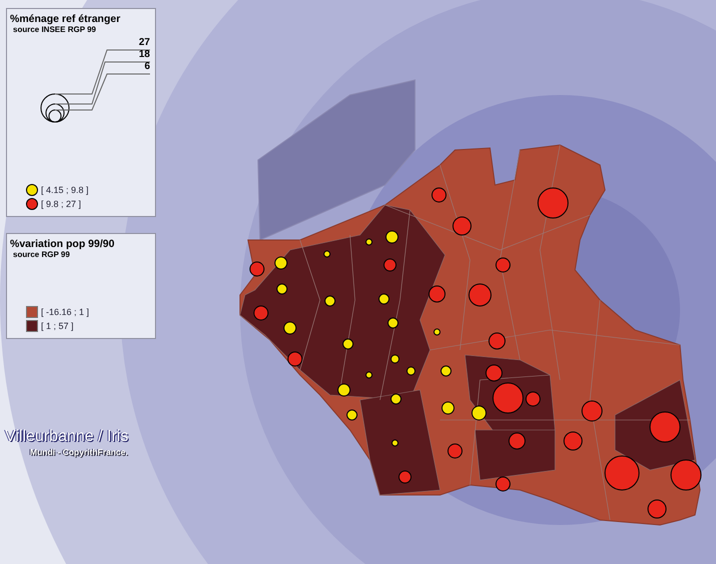 The image size is (716, 564). What do you see at coordinates (144, 54) in the screenshot?
I see `size-value: 18` at bounding box center [144, 54].